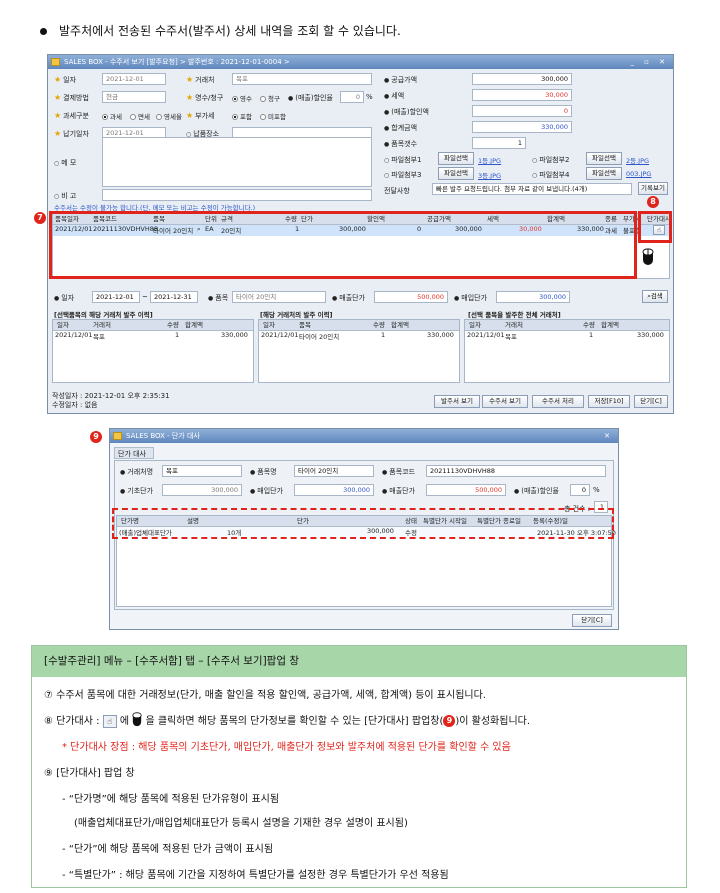 Image resolution: width=720 pixels, height=893 pixels. Describe the element at coordinates (394, 96) in the screenshot. I see `tax-amount-label: ● 세액` at that location.